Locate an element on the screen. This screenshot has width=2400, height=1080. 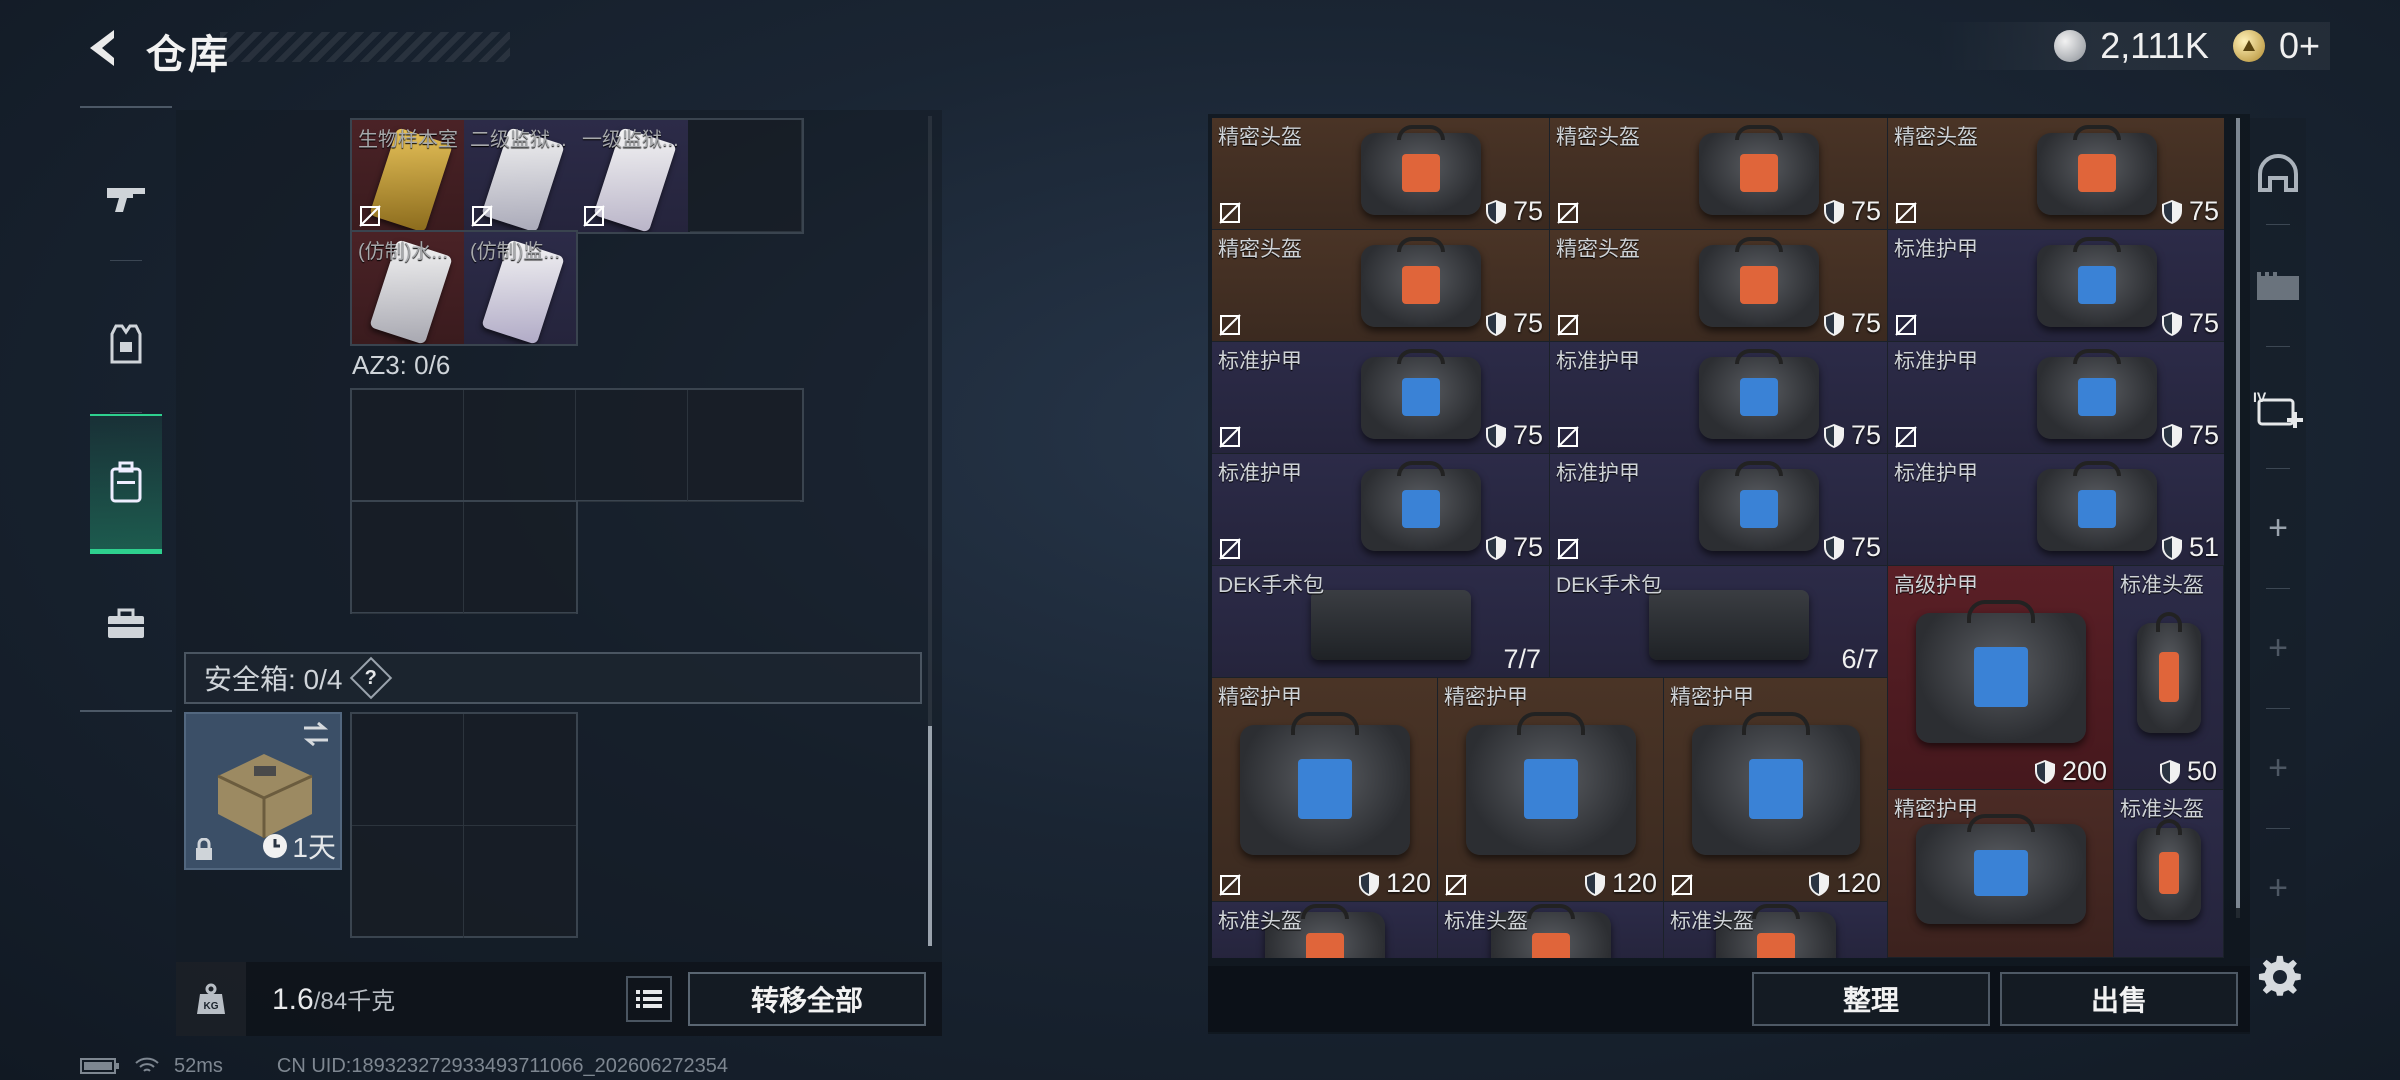
rig-slot-icon is located at coordinates (2278, 286).